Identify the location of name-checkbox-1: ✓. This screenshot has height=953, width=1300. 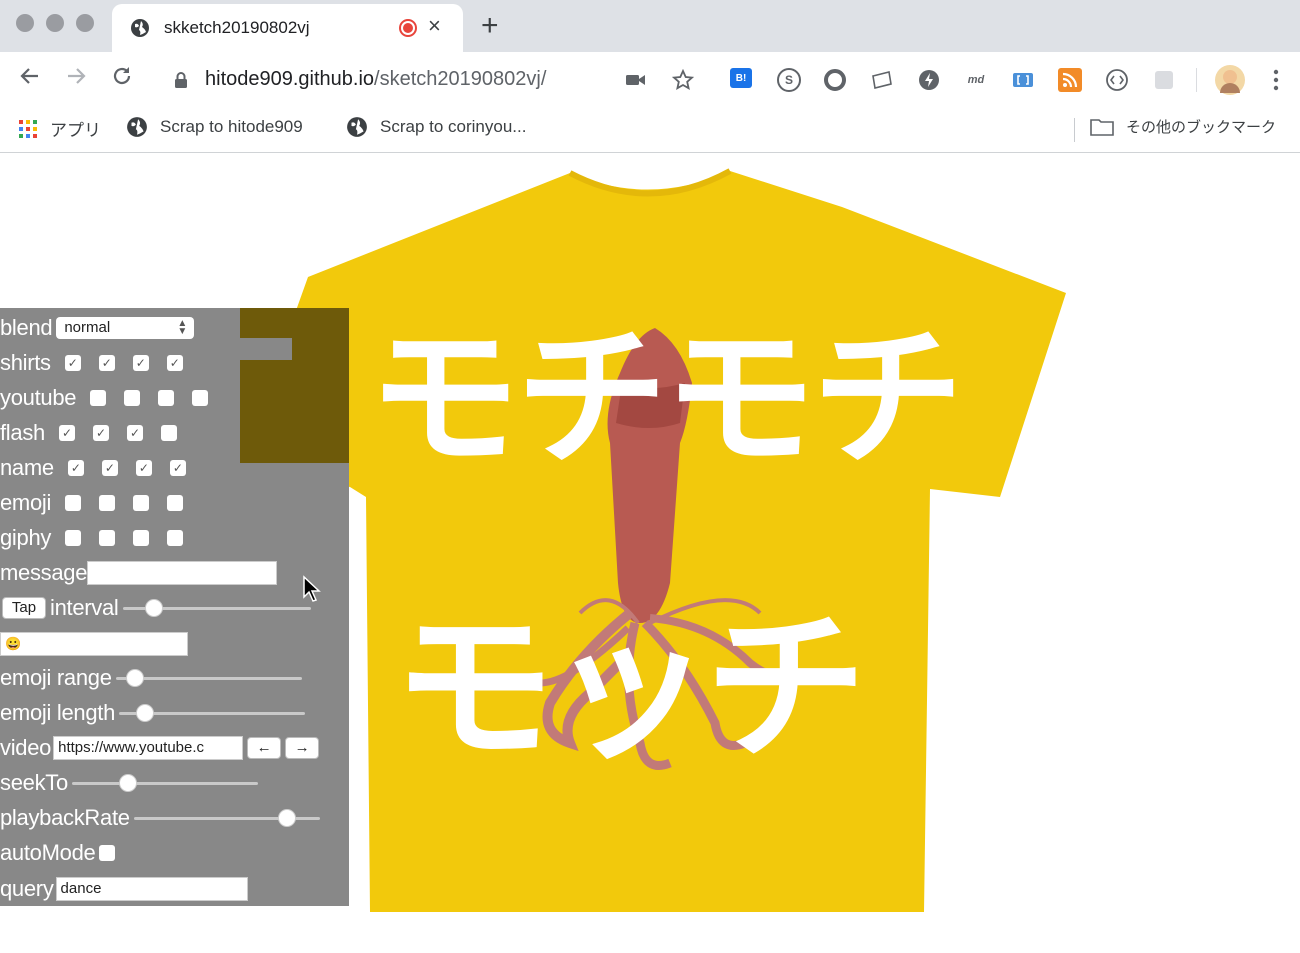
(75, 467).